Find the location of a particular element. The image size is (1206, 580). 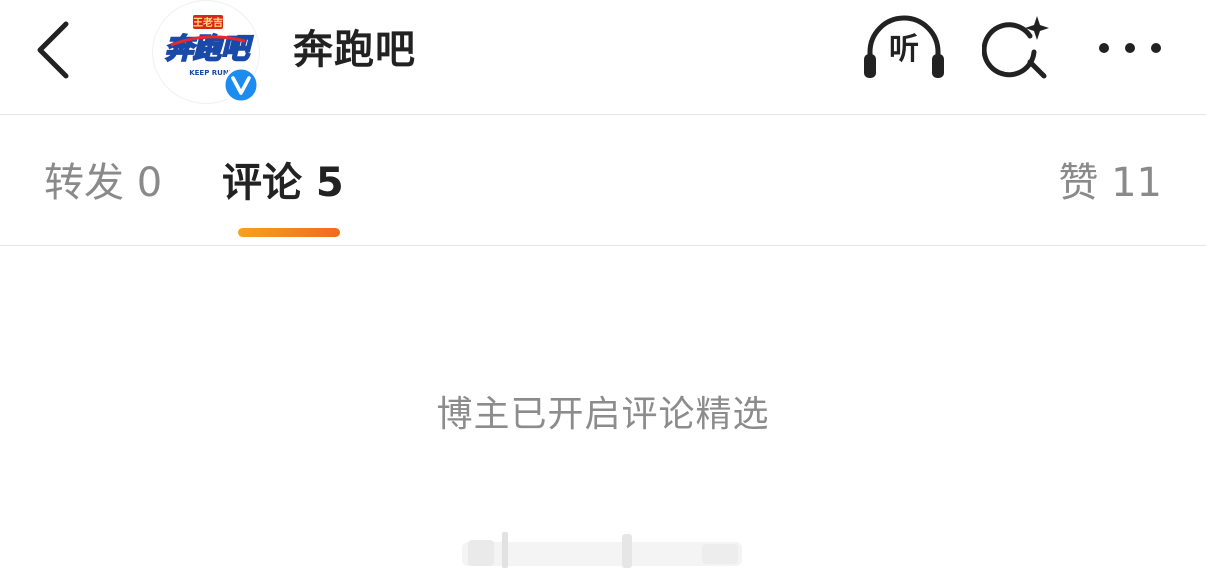

search-button is located at coordinates (1017, 49).